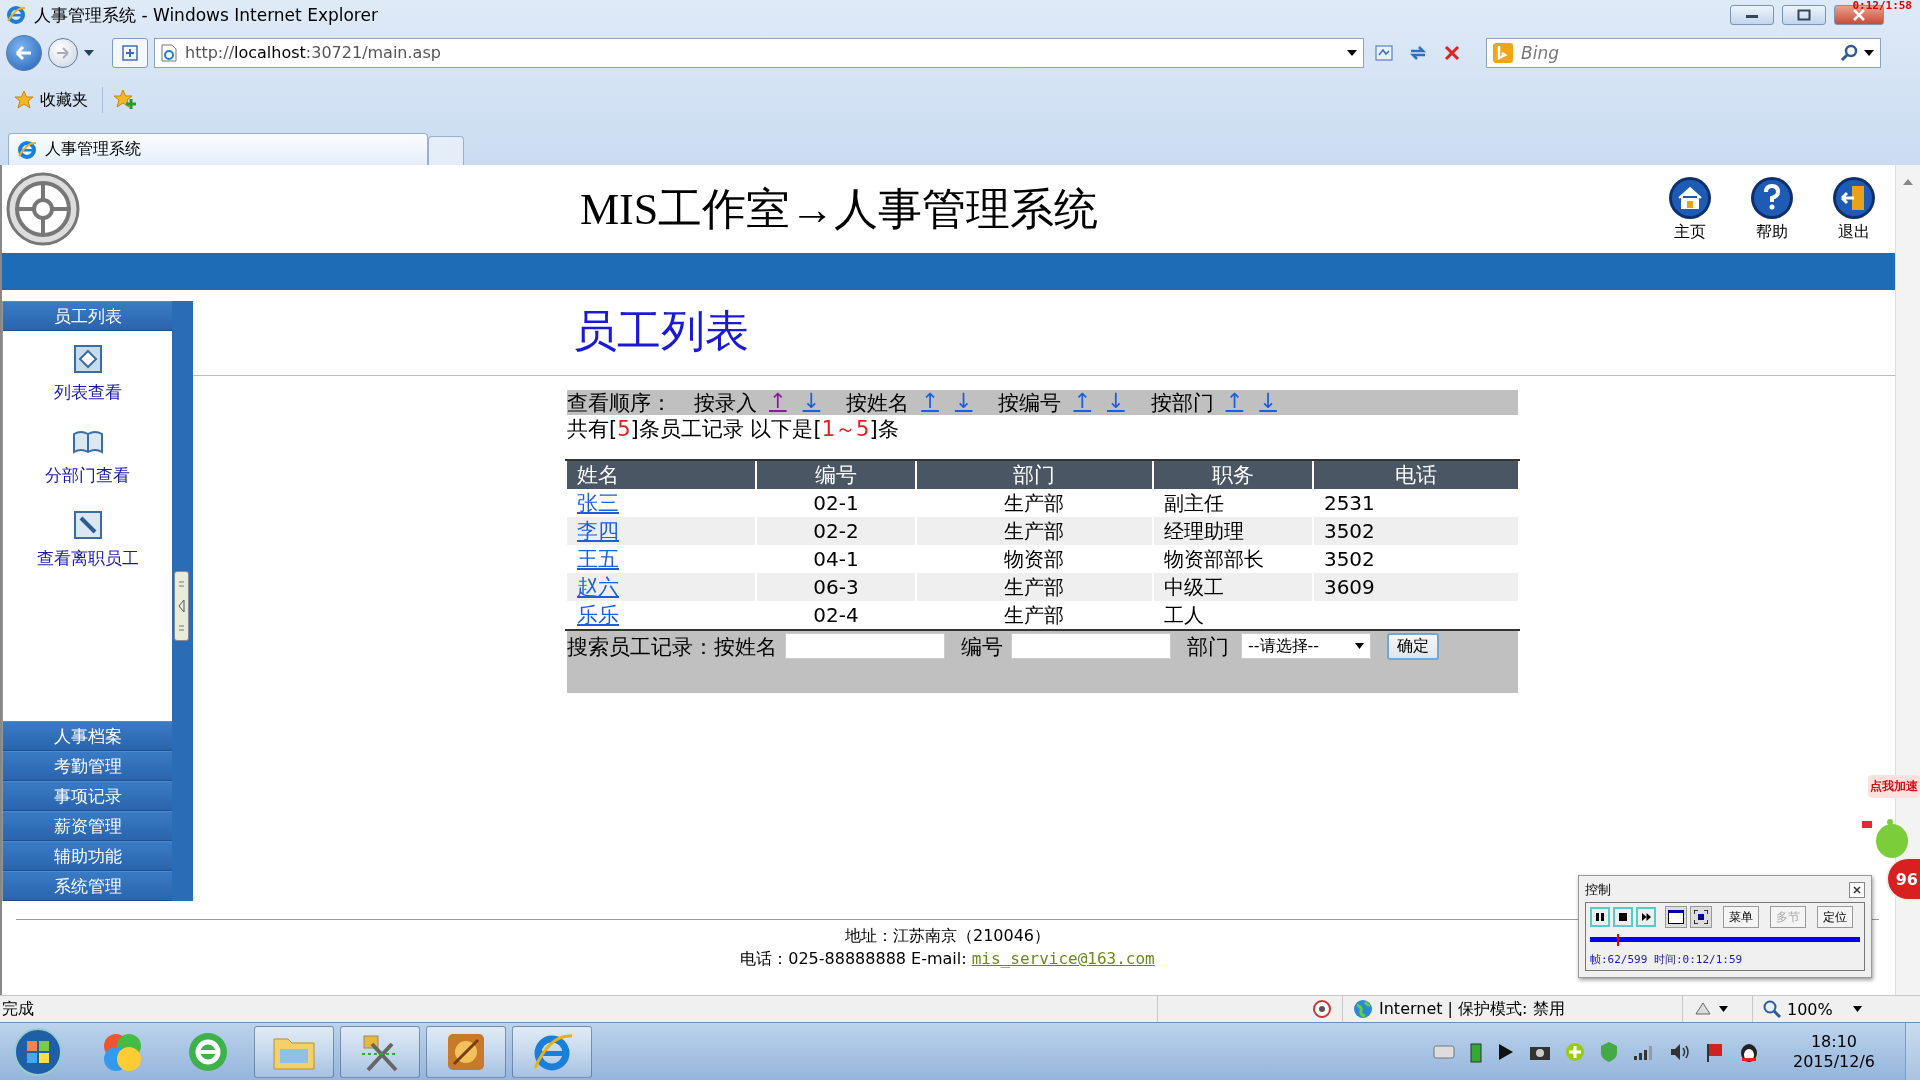  Describe the element at coordinates (1903, 879) in the screenshot. I see `speed-badge: 96` at that location.